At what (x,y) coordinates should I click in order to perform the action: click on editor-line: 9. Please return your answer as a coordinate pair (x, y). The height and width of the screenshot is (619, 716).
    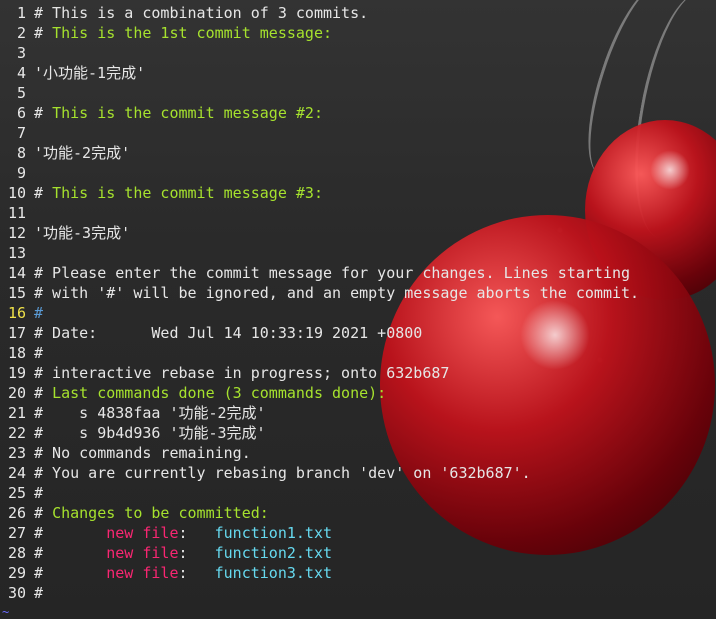
    Looking at the image, I should click on (358, 173).